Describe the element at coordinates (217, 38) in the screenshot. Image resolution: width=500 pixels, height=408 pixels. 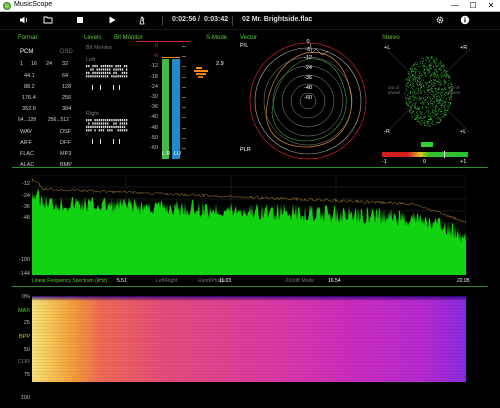
I see `smode-title: S-Mode` at that location.